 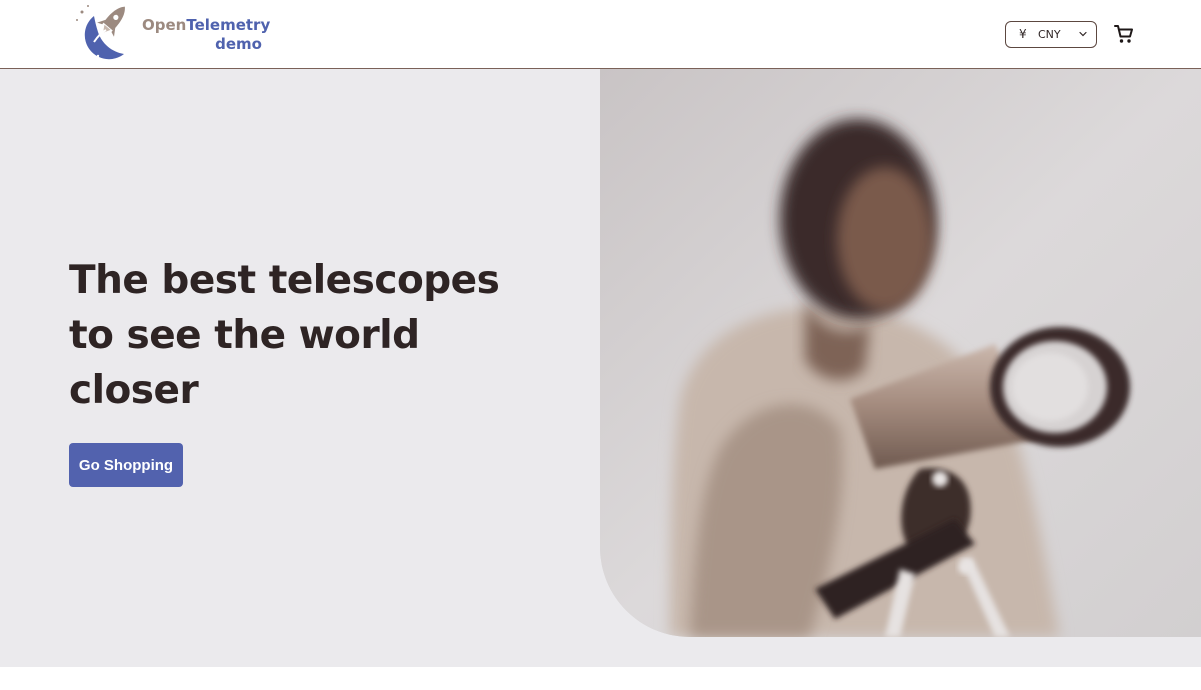 I want to click on home-logo-link: OpenTelemetry demo, so click(x=169, y=33).